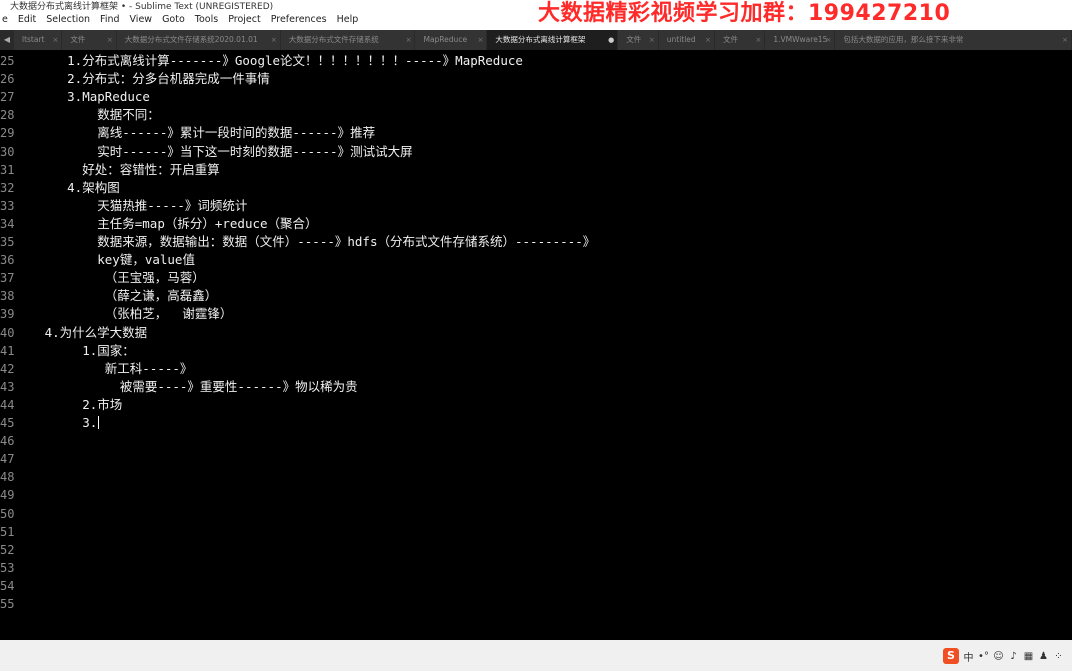  What do you see at coordinates (1058, 656) in the screenshot?
I see `apps-grid-icon: ⁘` at bounding box center [1058, 656].